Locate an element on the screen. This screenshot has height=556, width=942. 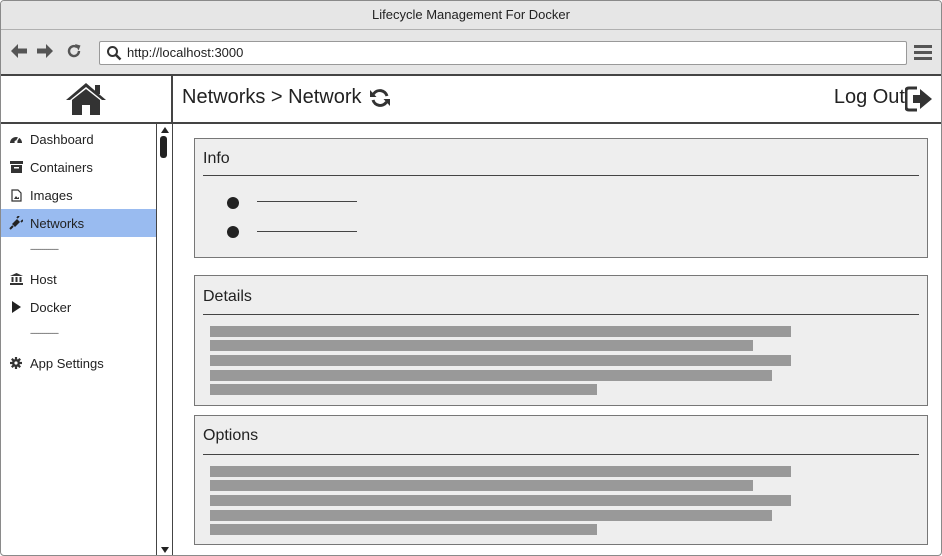
sidebar-item-containers: Containers is located at coordinates (78, 167).